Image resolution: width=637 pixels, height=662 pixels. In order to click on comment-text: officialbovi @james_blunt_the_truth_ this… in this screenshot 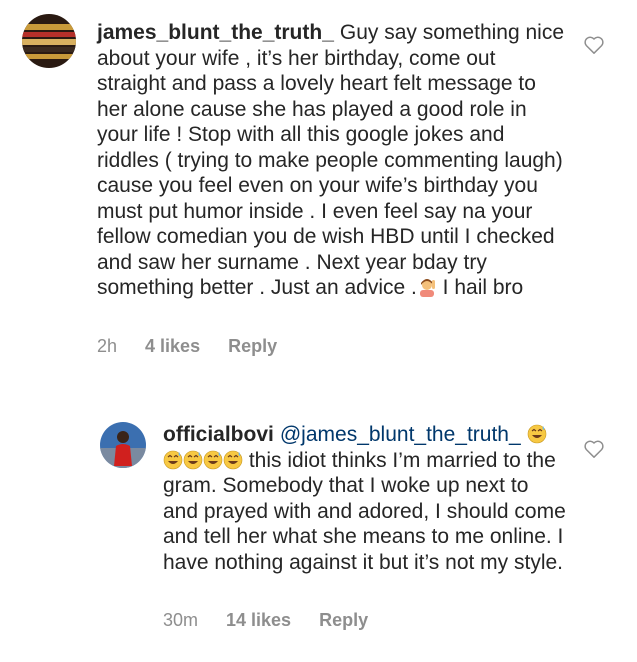, I will do `click(365, 498)`.